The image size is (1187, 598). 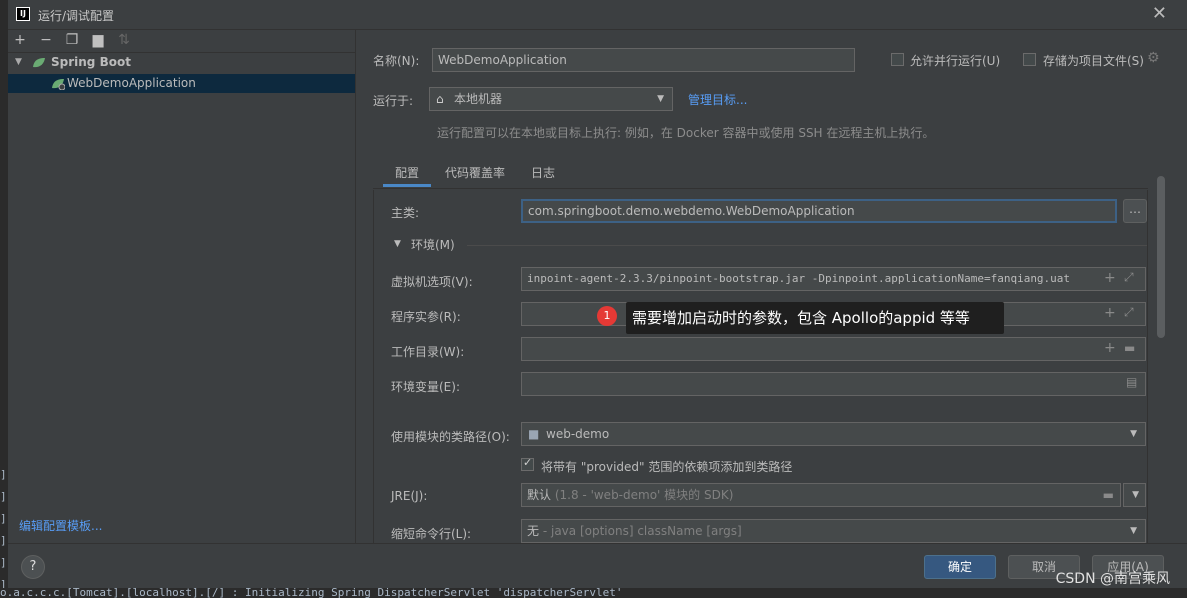 What do you see at coordinates (821, 495) in the screenshot?
I see `jre-field: 默认 (1.8 - 'web-demo' 模块的 SDK) ▬` at bounding box center [821, 495].